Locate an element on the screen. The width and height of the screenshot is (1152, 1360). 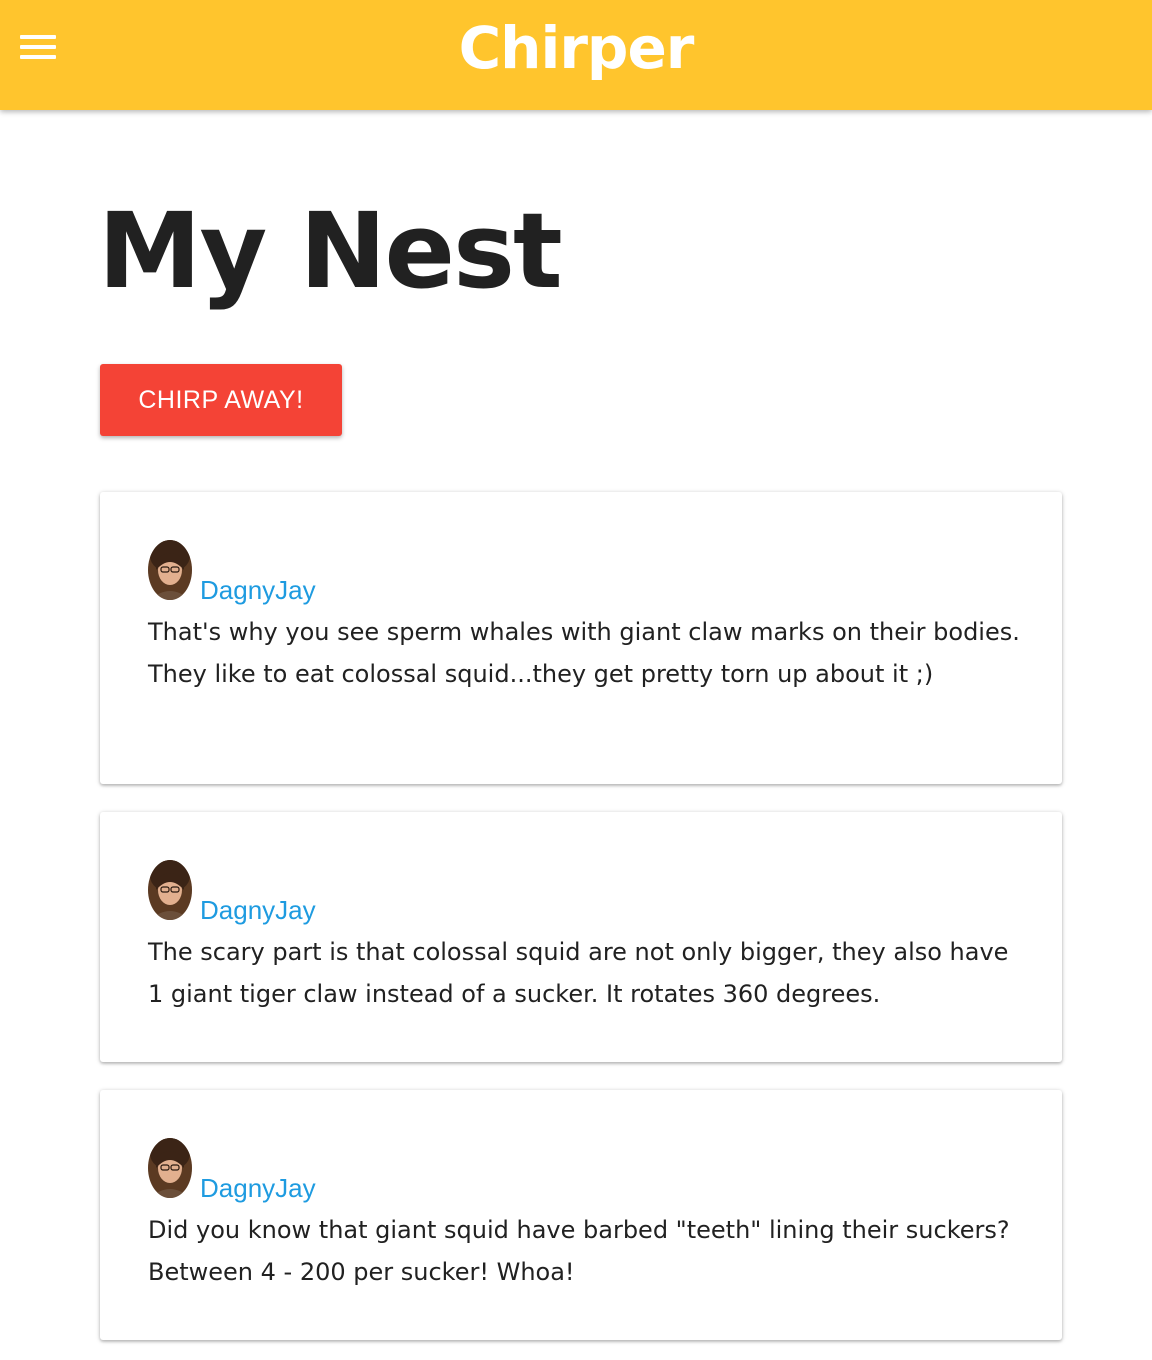
app-brand-title: Chirper is located at coordinates (576, 48).